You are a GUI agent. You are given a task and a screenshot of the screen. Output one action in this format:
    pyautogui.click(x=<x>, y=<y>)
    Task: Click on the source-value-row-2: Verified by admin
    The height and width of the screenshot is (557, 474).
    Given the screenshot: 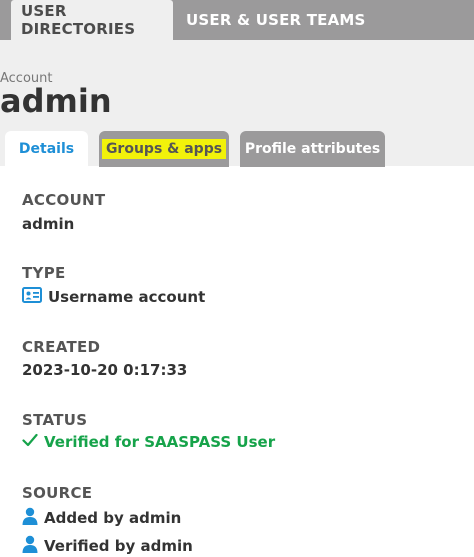 What is the action you would take?
    pyautogui.click(x=107, y=546)
    